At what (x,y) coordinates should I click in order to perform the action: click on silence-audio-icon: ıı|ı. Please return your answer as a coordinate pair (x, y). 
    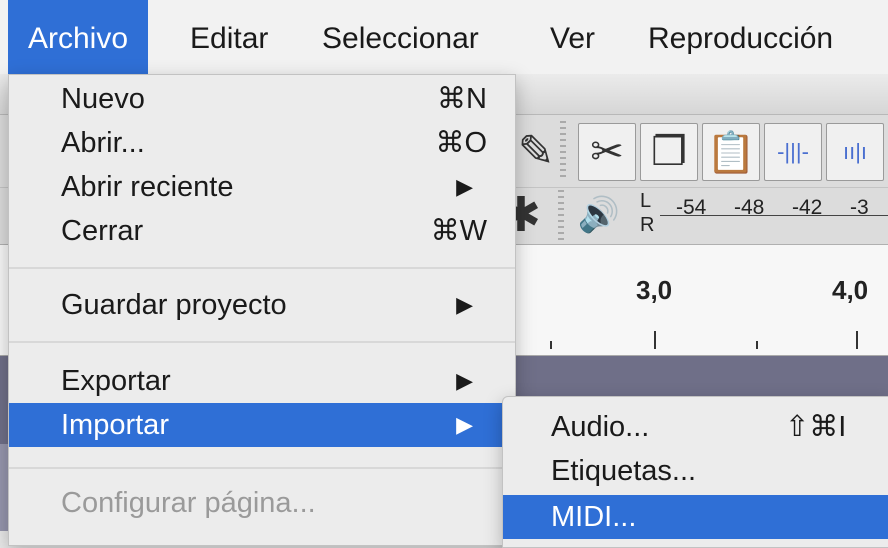
    Looking at the image, I should click on (855, 152).